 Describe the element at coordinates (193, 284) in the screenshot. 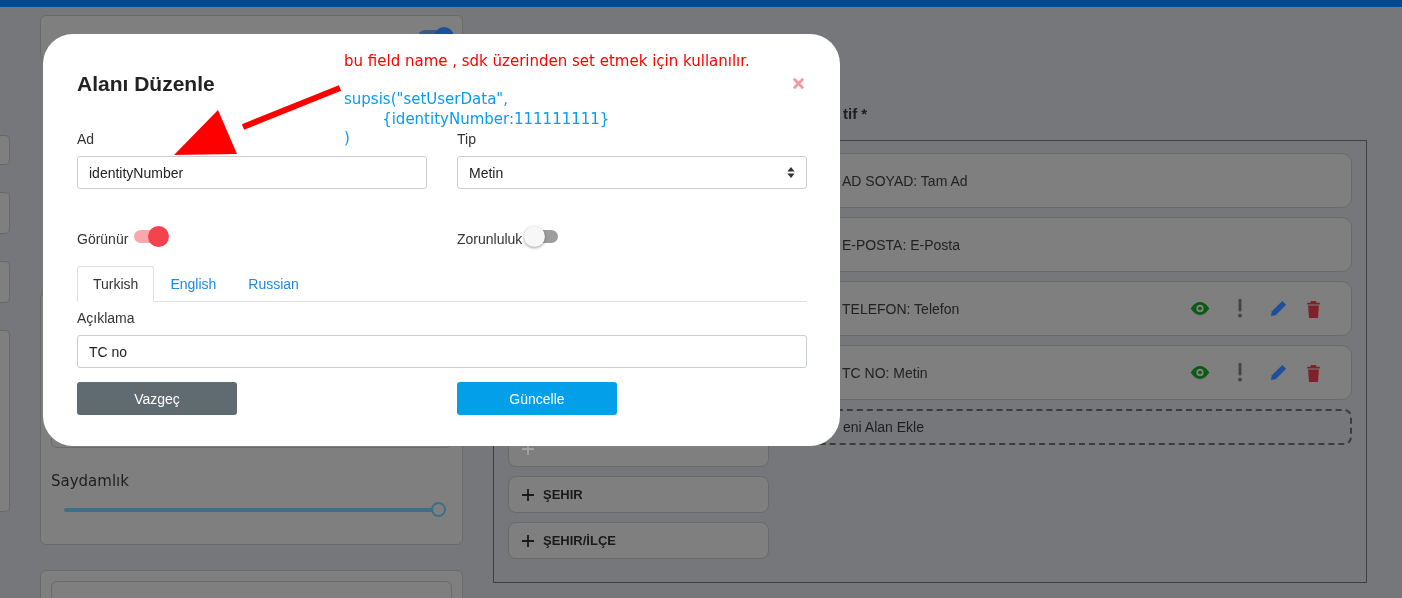

I see `language-tab: English` at that location.